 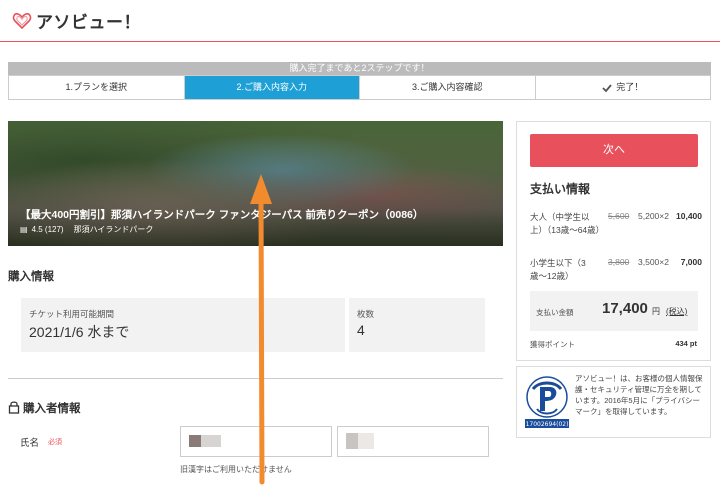 I want to click on row-total: 10,400, so click(x=689, y=216).